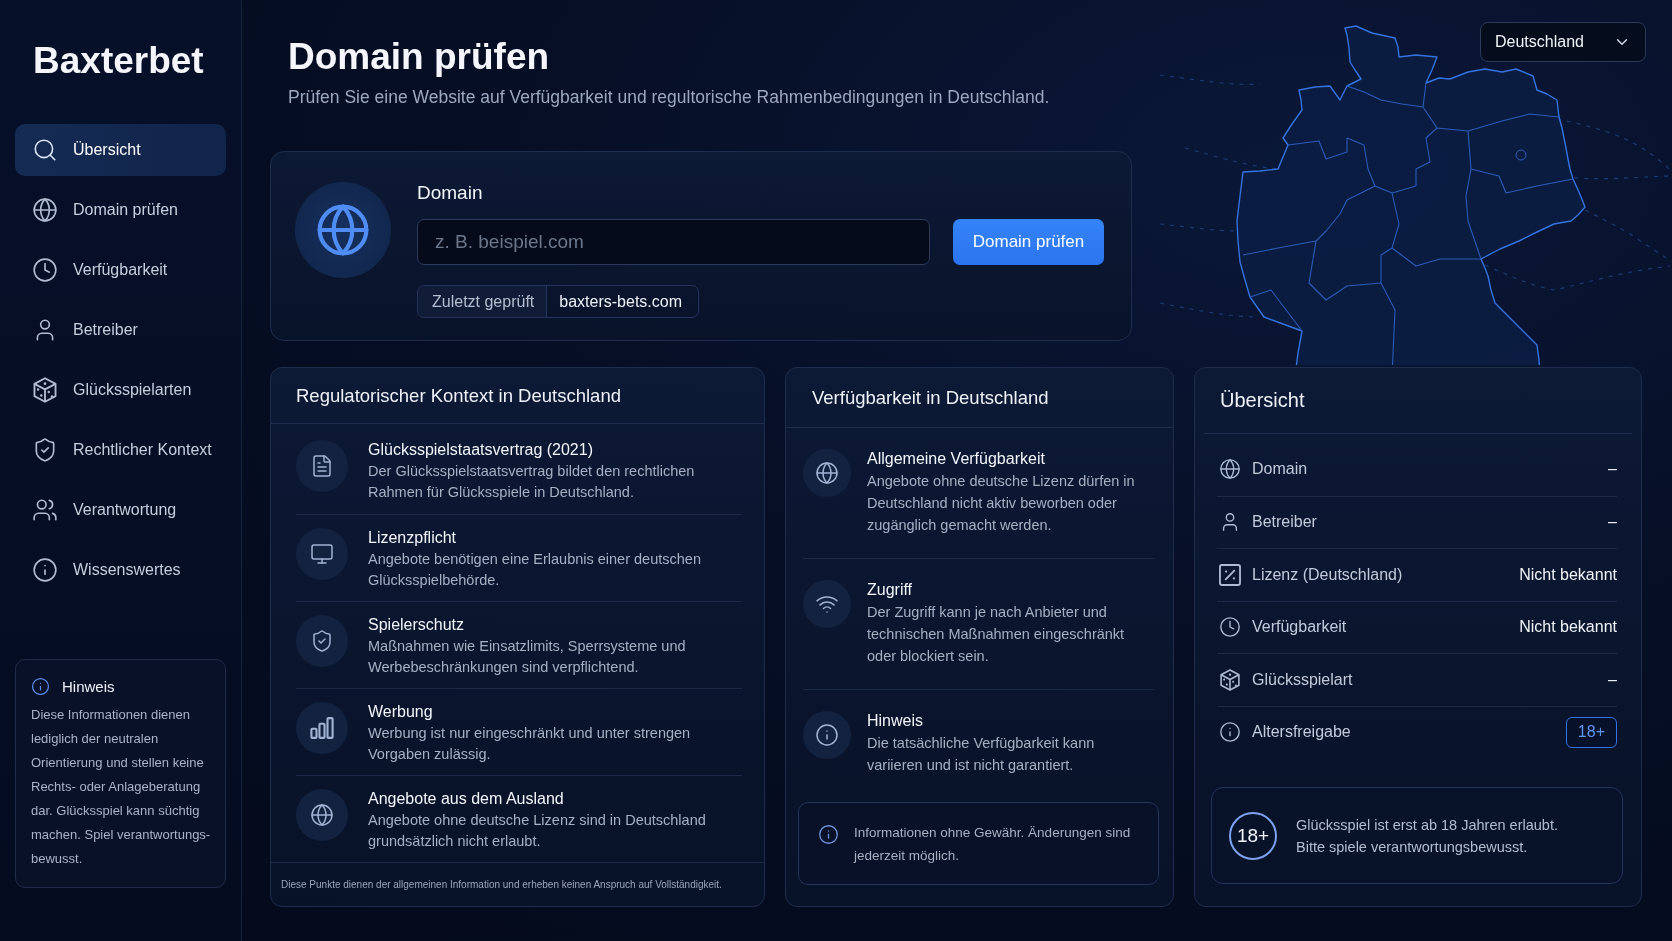 Image resolution: width=1672 pixels, height=941 pixels. What do you see at coordinates (322, 466) in the screenshot?
I see `document-icon` at bounding box center [322, 466].